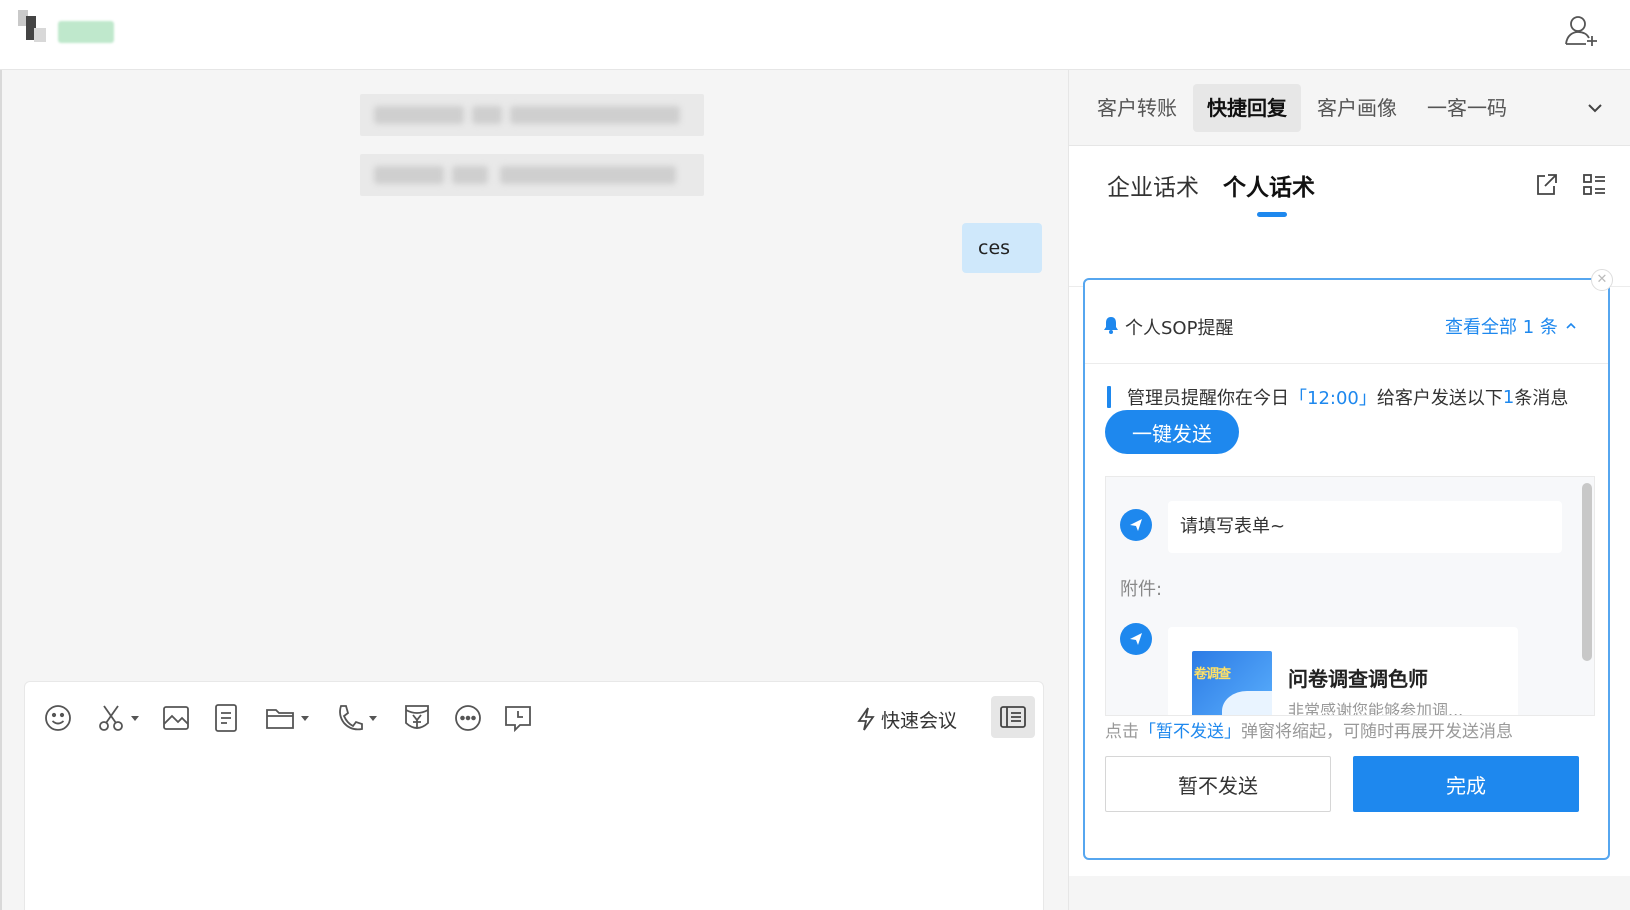 This screenshot has height=910, width=1630. What do you see at coordinates (1365, 527) in the screenshot?
I see `sop-message-text: 请填写表单~` at bounding box center [1365, 527].